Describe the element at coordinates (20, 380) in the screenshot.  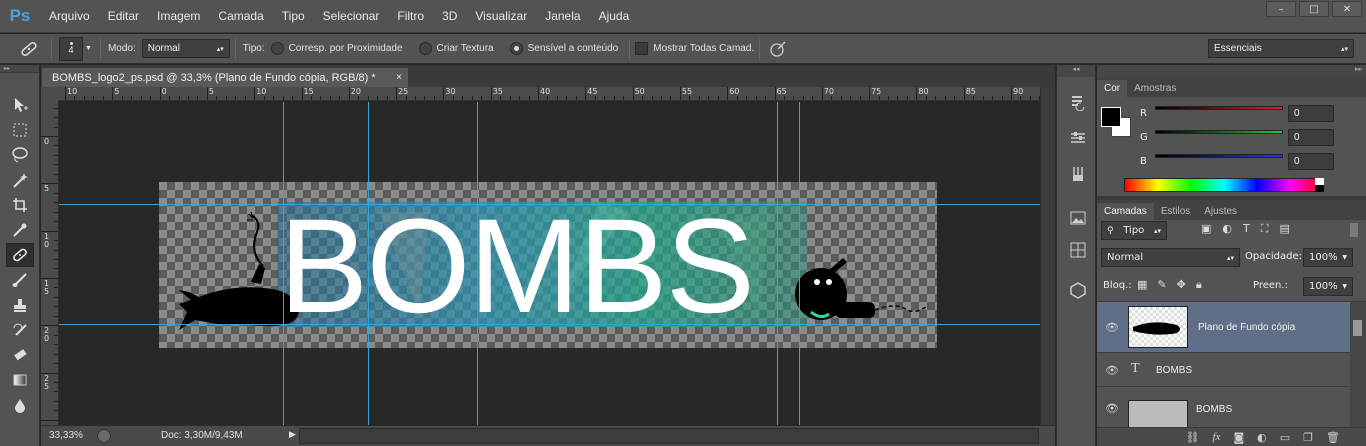
I see `gradient-tool` at that location.